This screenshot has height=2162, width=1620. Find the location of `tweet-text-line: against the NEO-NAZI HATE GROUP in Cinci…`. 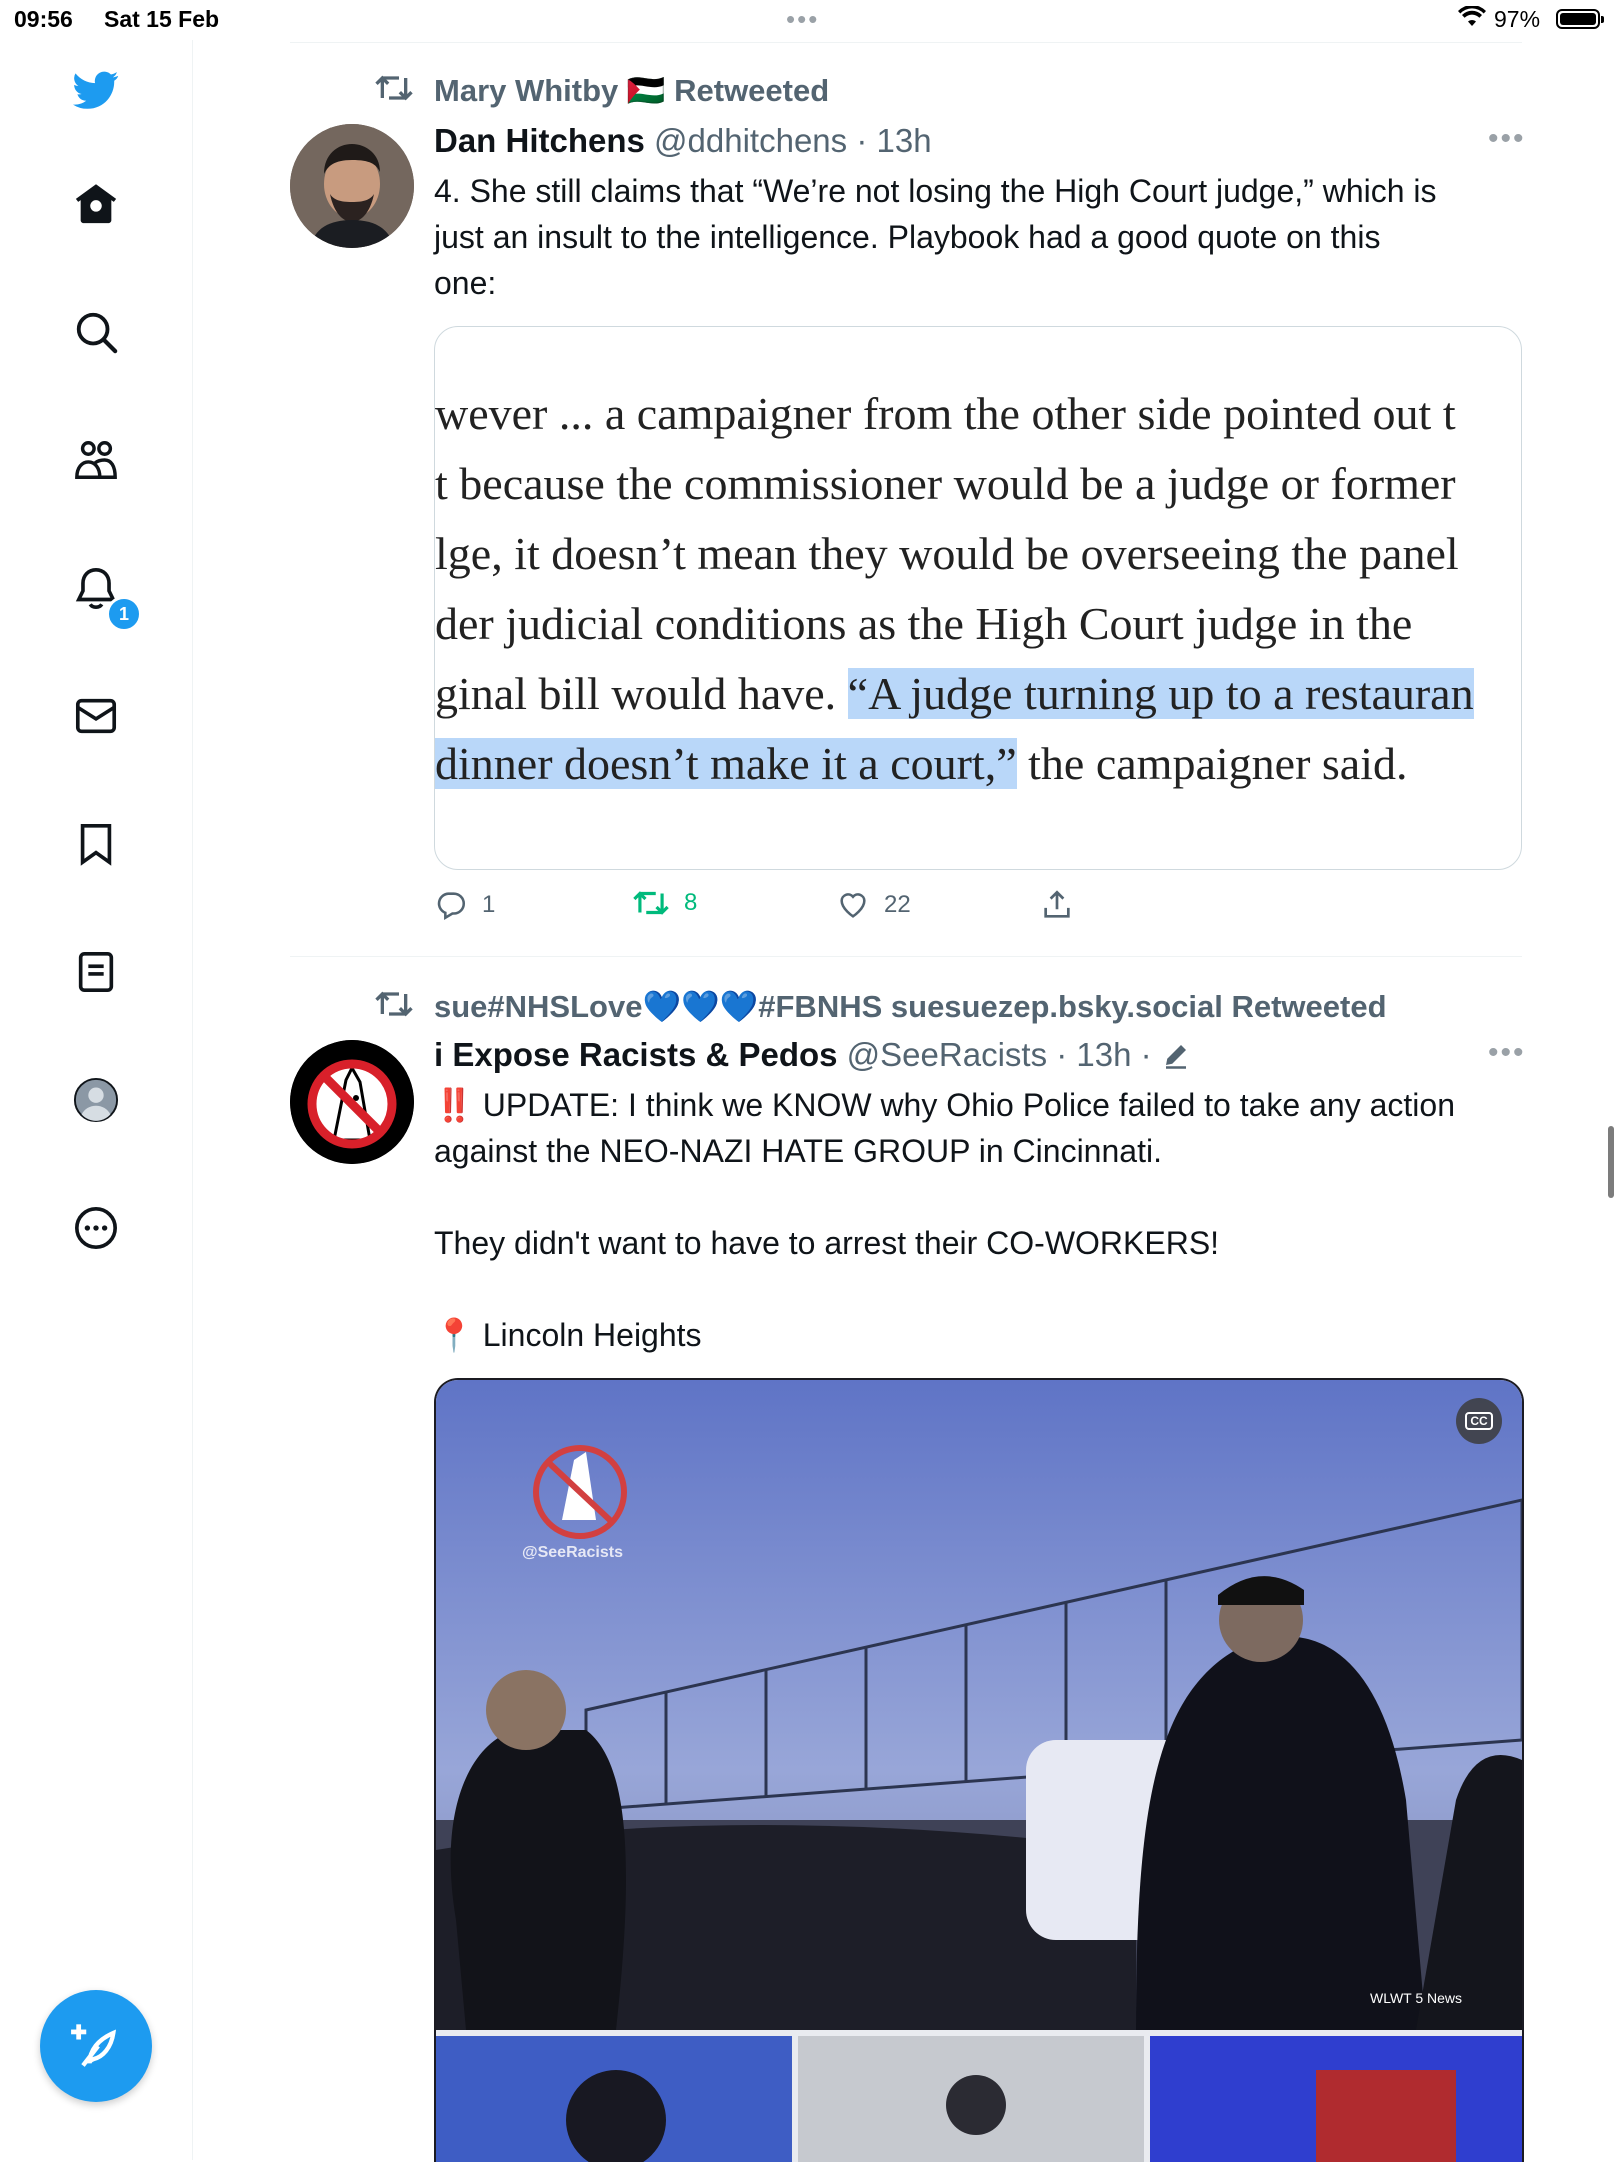

tweet-text-line: against the NEO-NAZI HATE GROUP in Cinci… is located at coordinates (798, 1151).